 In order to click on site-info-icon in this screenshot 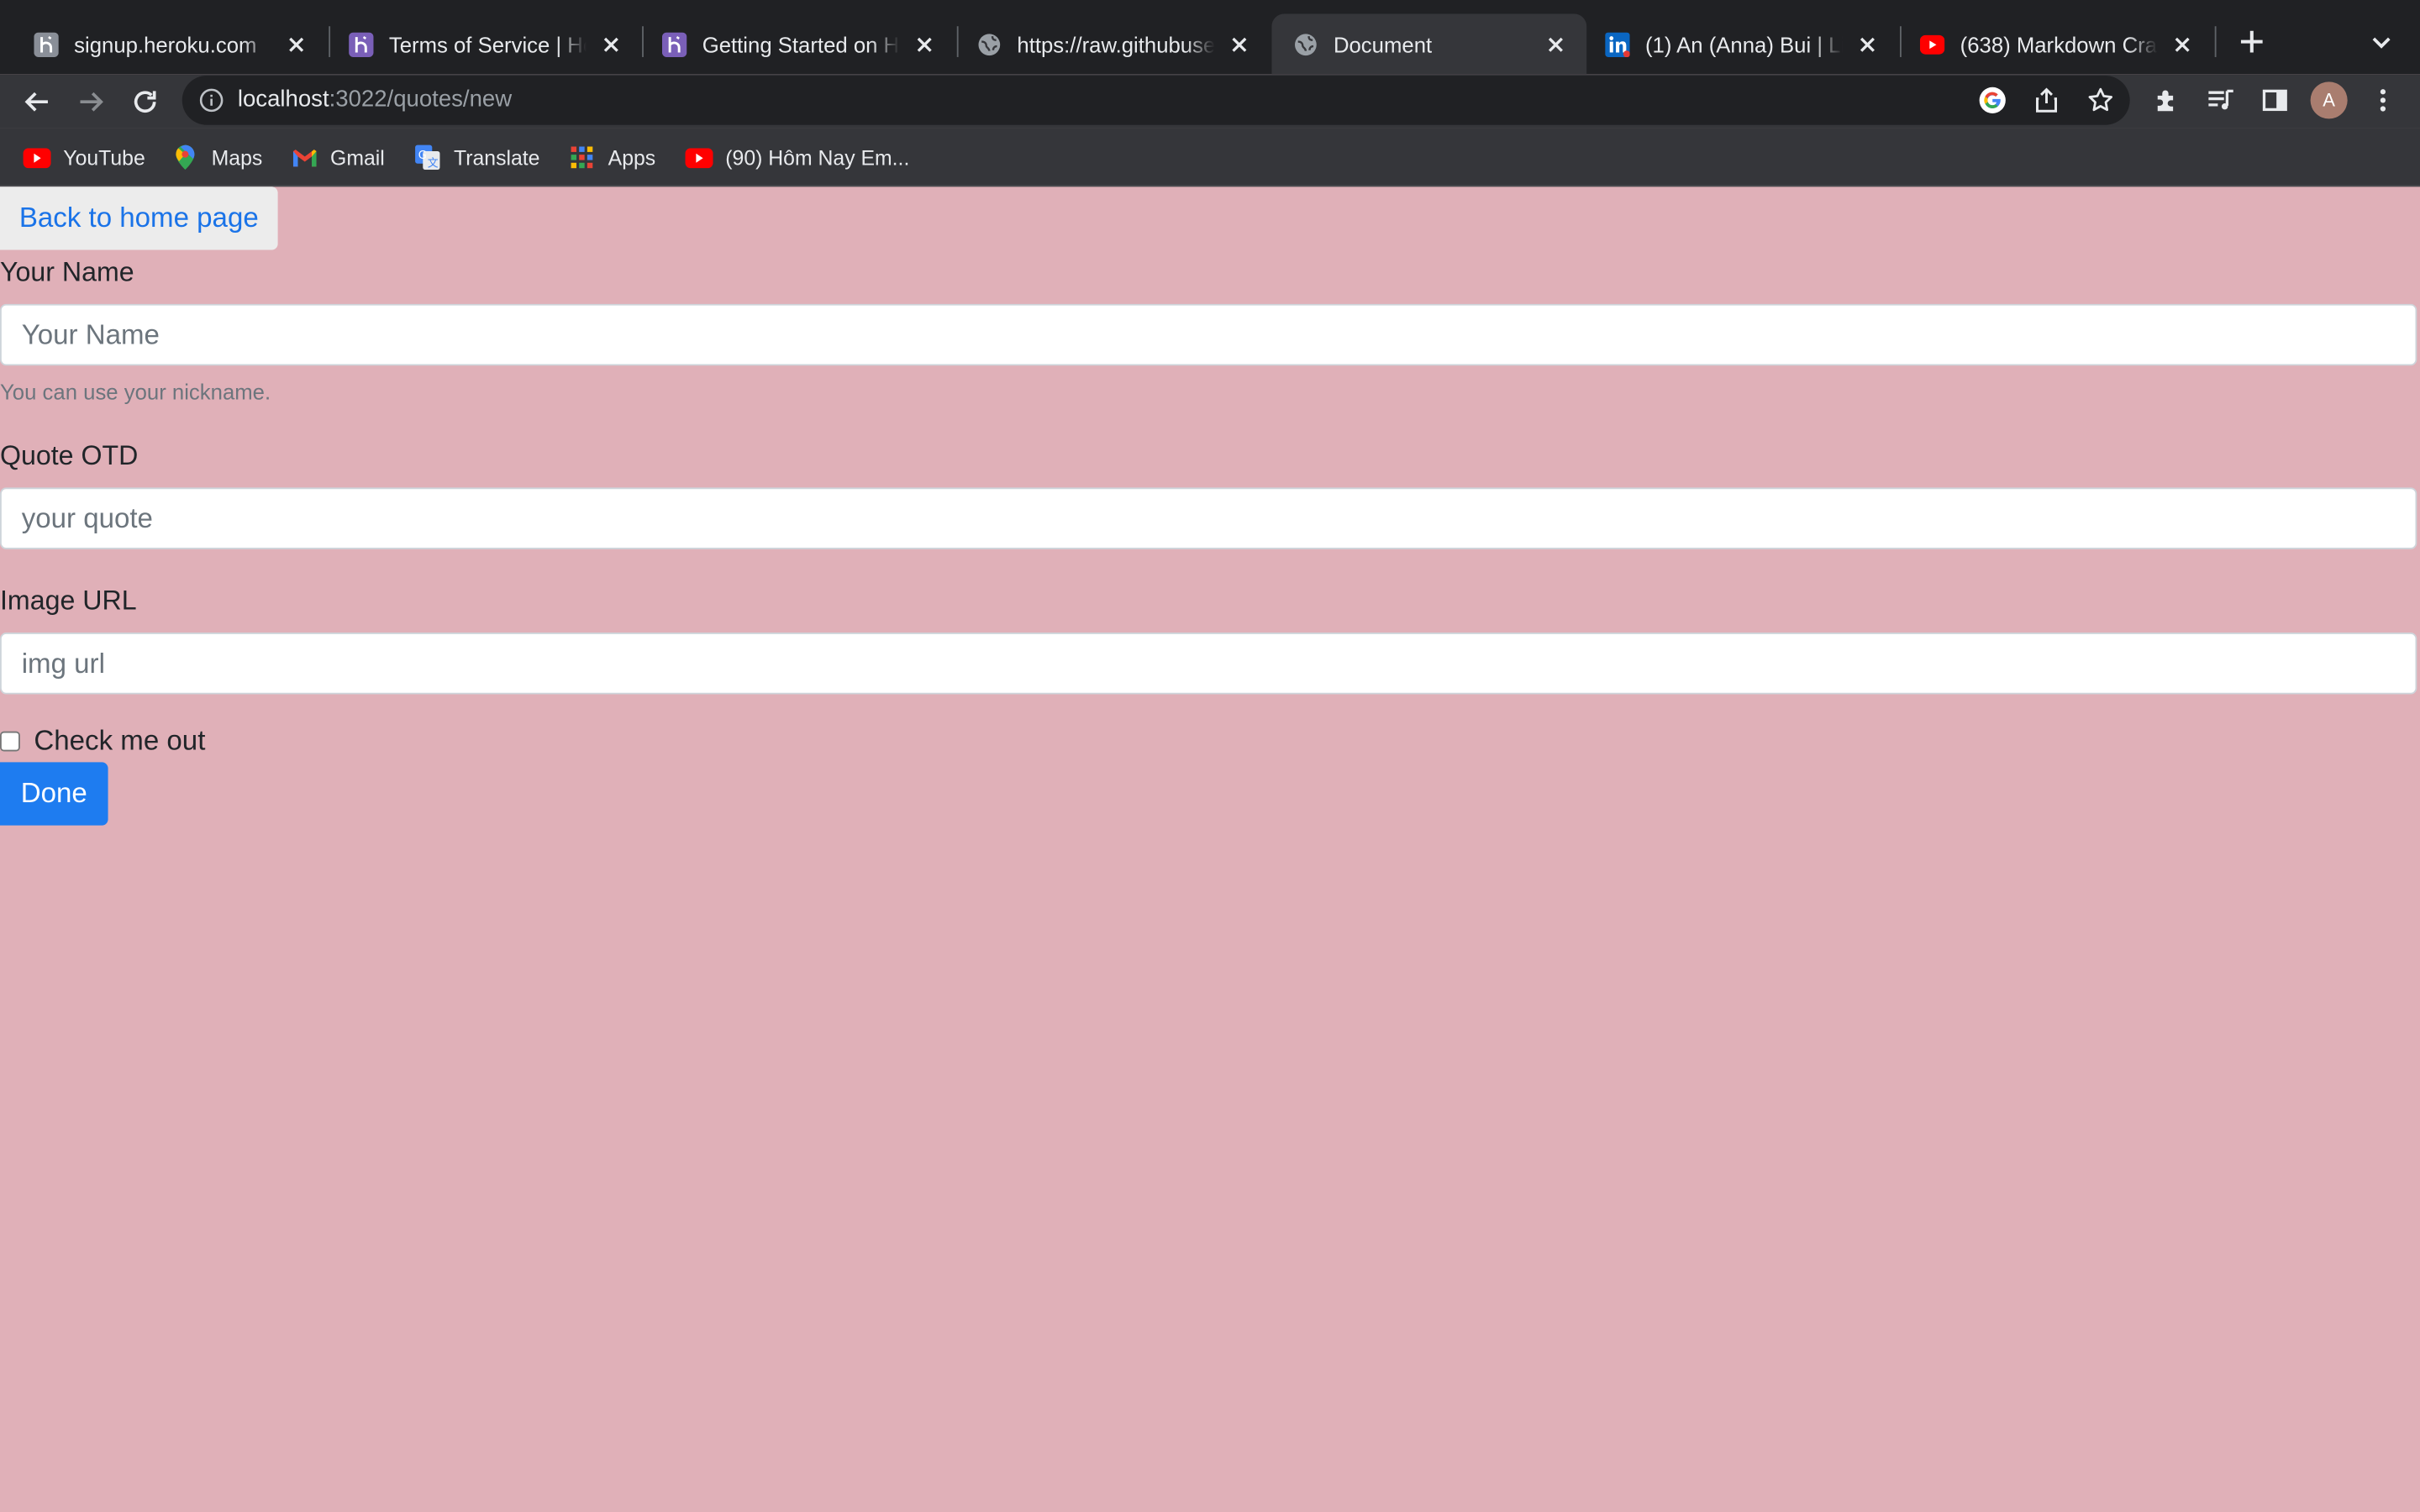, I will do `click(211, 100)`.